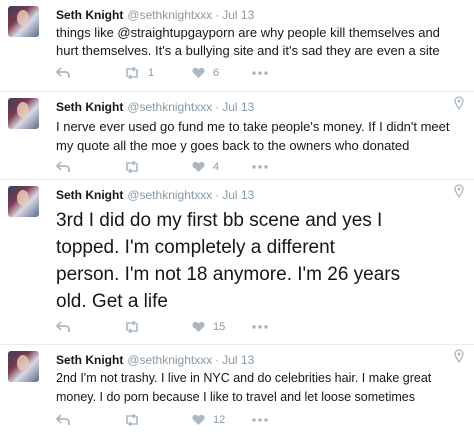 The image size is (474, 432). Describe the element at coordinates (216, 73) in the screenshot. I see `like-count: 6` at that location.